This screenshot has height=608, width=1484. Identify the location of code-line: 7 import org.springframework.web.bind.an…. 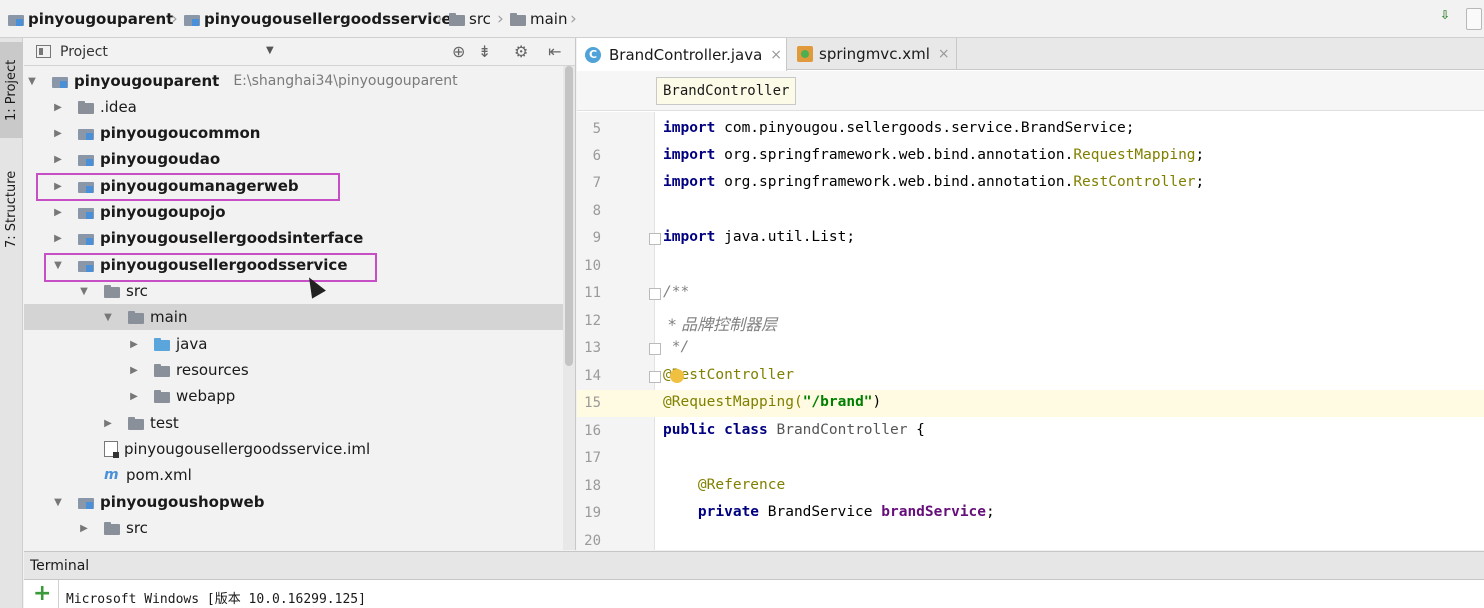
(1030, 183).